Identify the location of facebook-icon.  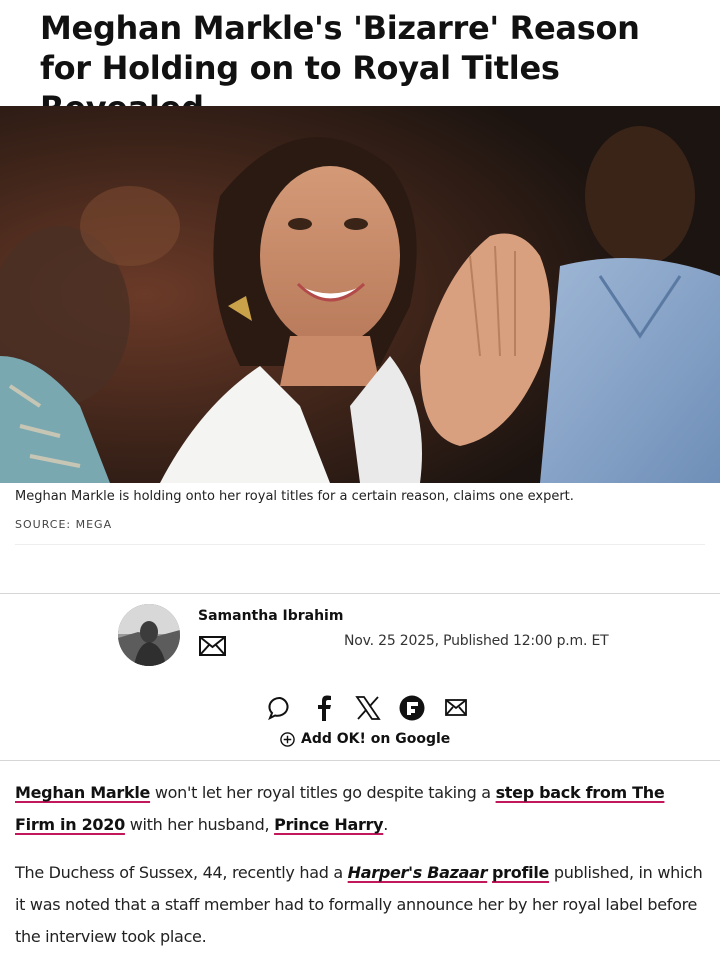
(324, 708).